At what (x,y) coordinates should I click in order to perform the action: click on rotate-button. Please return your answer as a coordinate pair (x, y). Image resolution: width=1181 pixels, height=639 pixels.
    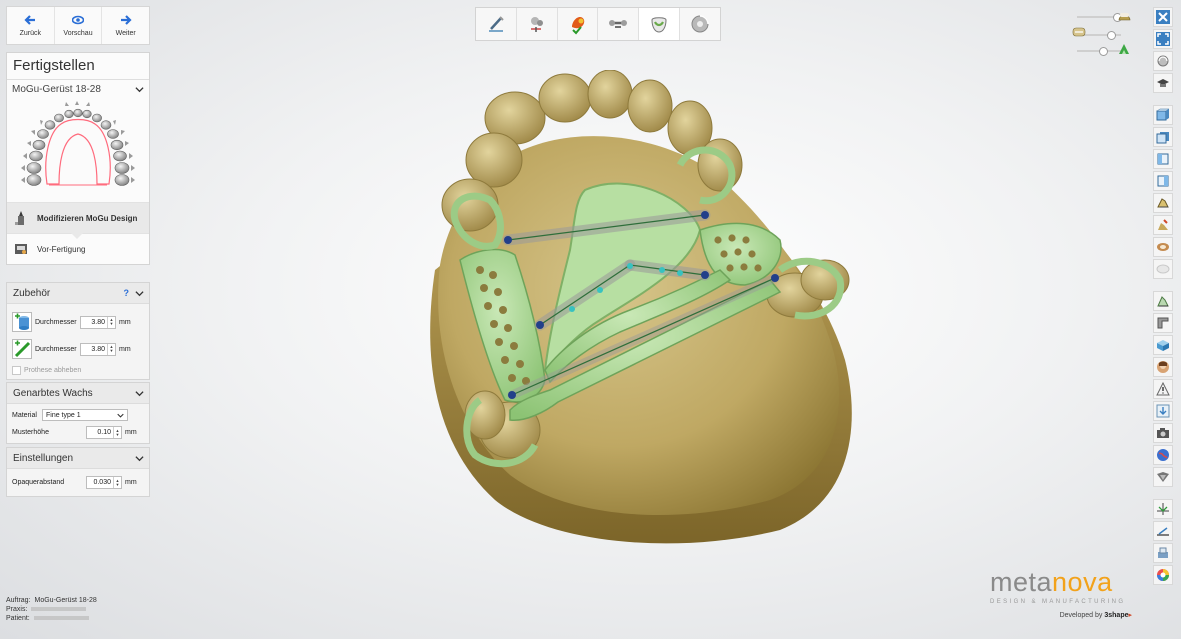
    Looking at the image, I should click on (1163, 61).